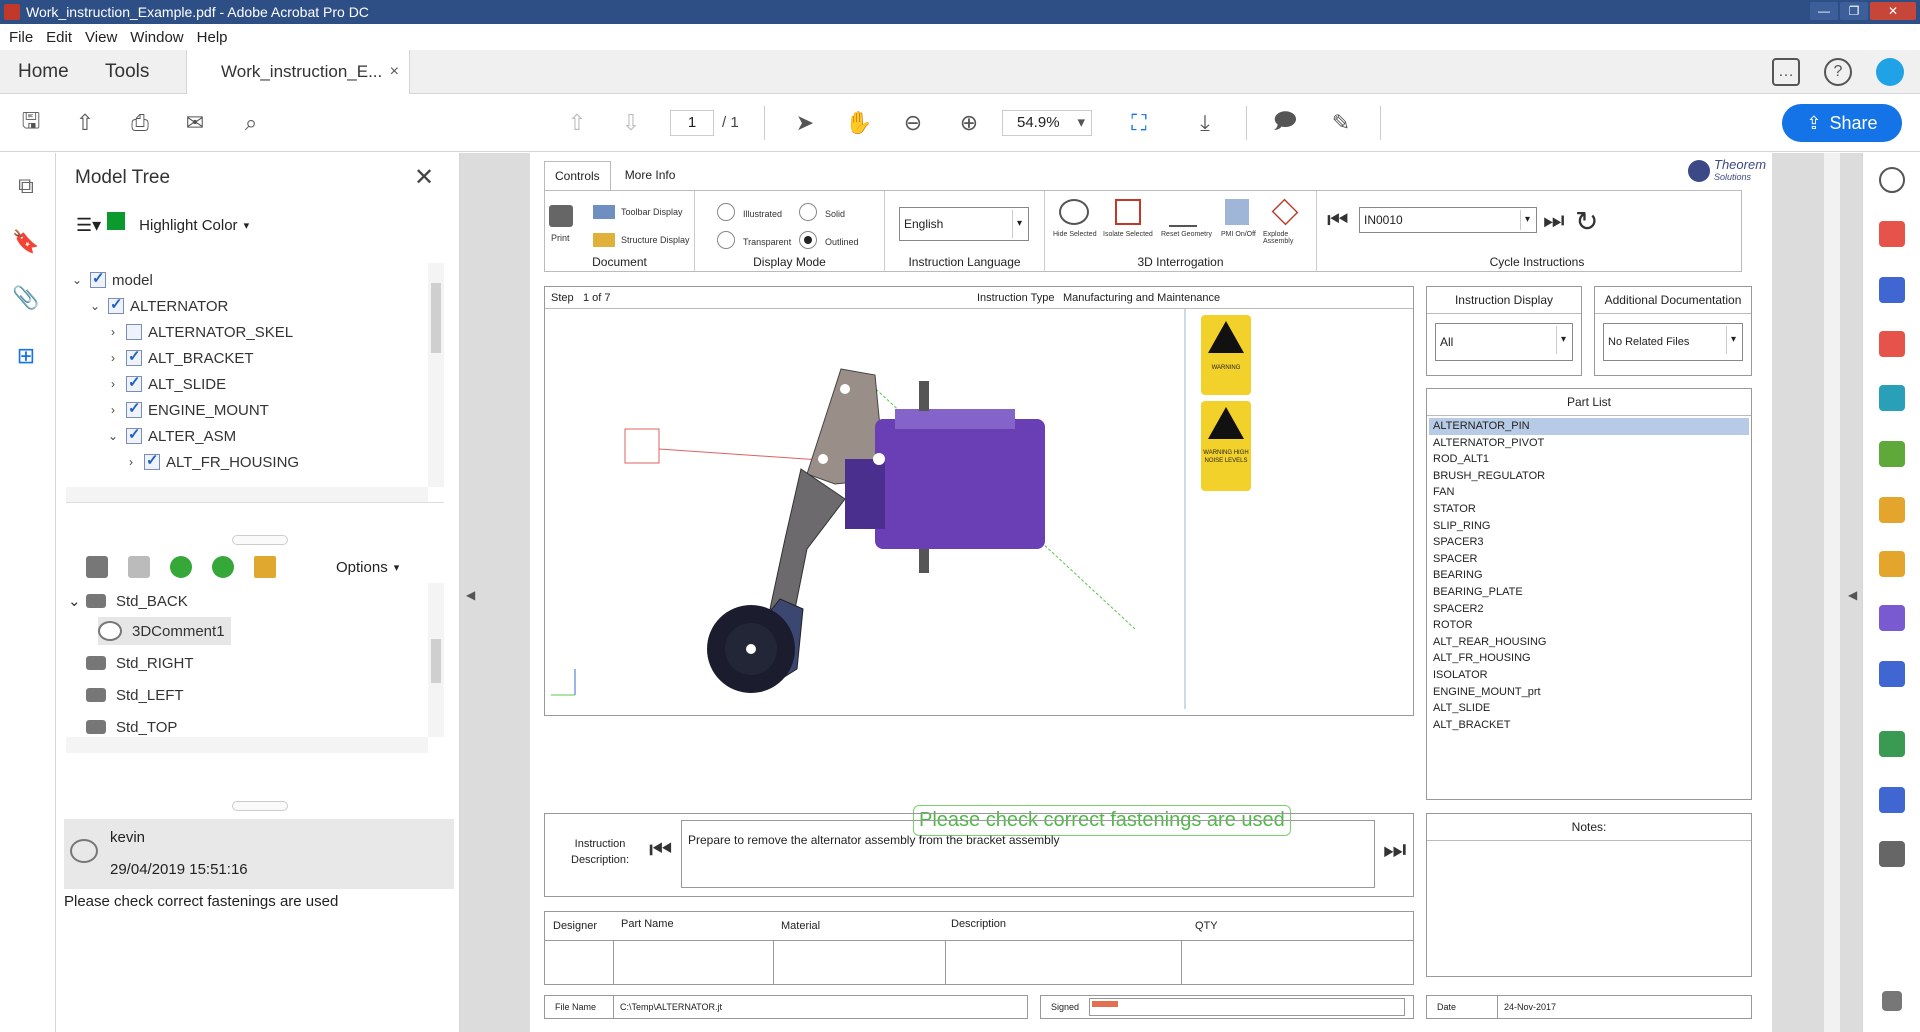 Image resolution: width=1920 pixels, height=1032 pixels. Describe the element at coordinates (1504, 342) in the screenshot. I see `instruction-display-select: All ▾` at that location.